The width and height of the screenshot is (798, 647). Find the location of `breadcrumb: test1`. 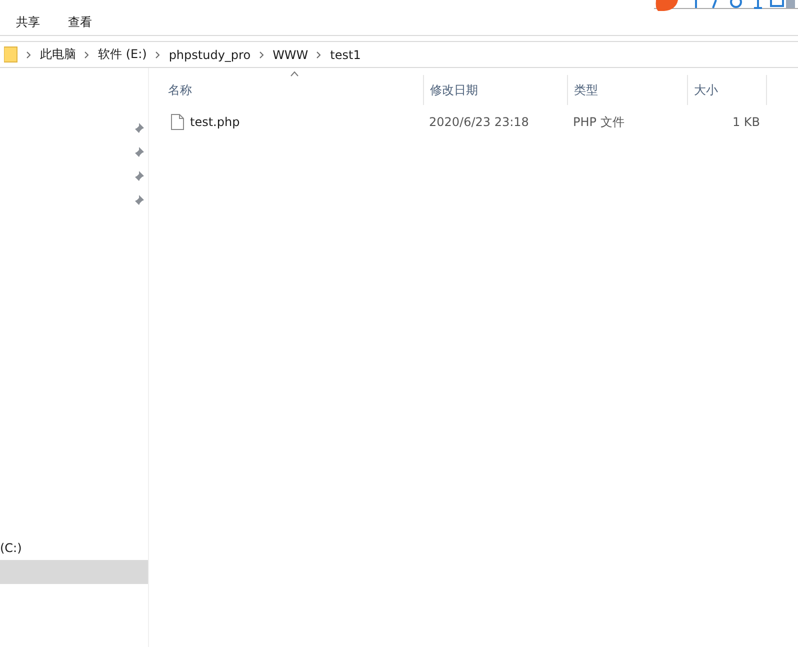

breadcrumb: test1 is located at coordinates (345, 55).